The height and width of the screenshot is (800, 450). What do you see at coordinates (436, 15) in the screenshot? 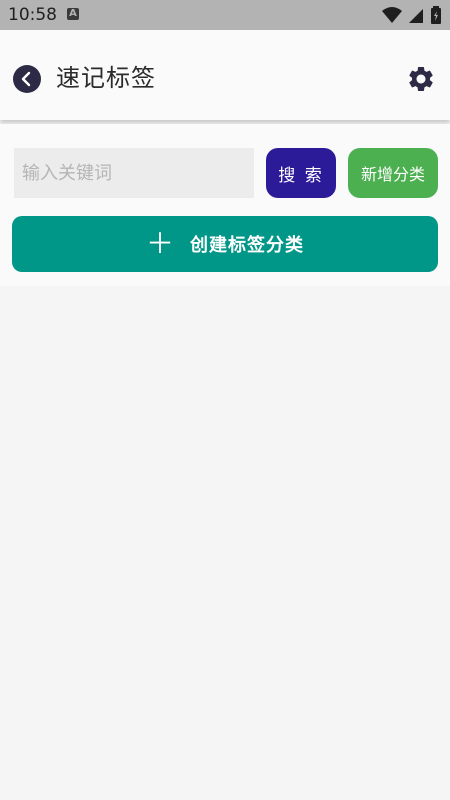
I see `battery-icon` at bounding box center [436, 15].